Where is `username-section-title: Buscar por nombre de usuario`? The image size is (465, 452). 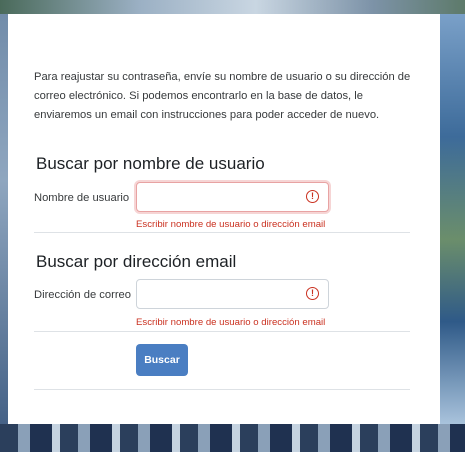
username-section-title: Buscar por nombre de usuario is located at coordinates (150, 163).